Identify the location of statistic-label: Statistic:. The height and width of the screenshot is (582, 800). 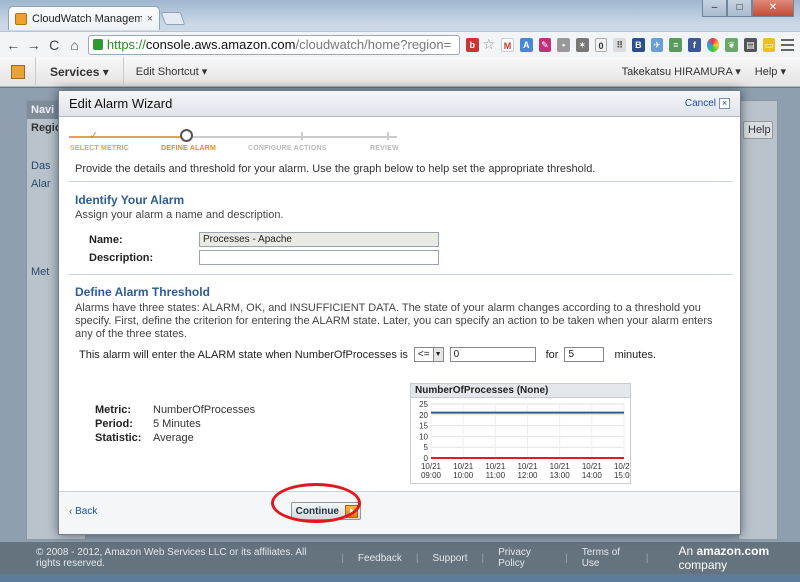
(118, 438).